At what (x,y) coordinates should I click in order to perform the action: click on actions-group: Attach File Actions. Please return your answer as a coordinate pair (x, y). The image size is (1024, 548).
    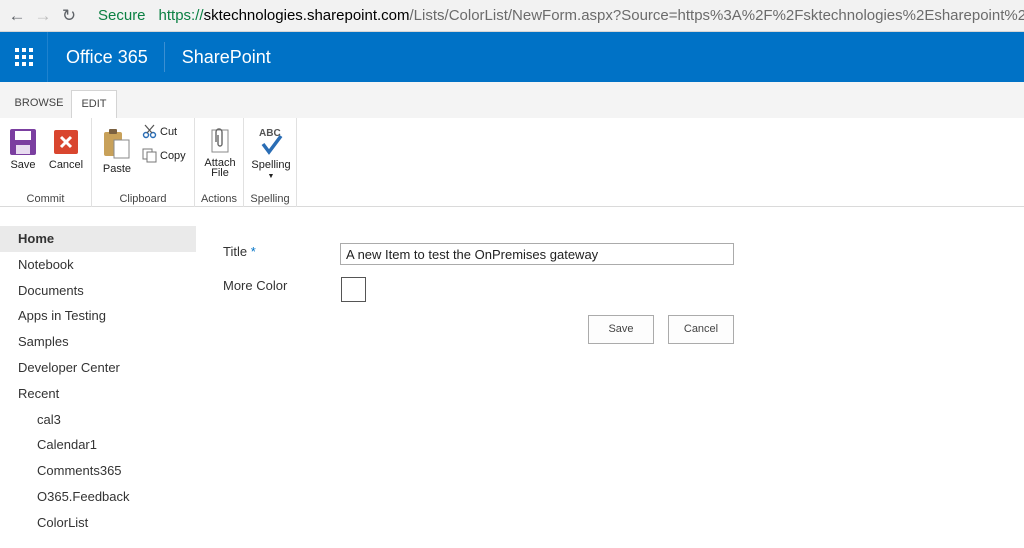
    Looking at the image, I should click on (219, 162).